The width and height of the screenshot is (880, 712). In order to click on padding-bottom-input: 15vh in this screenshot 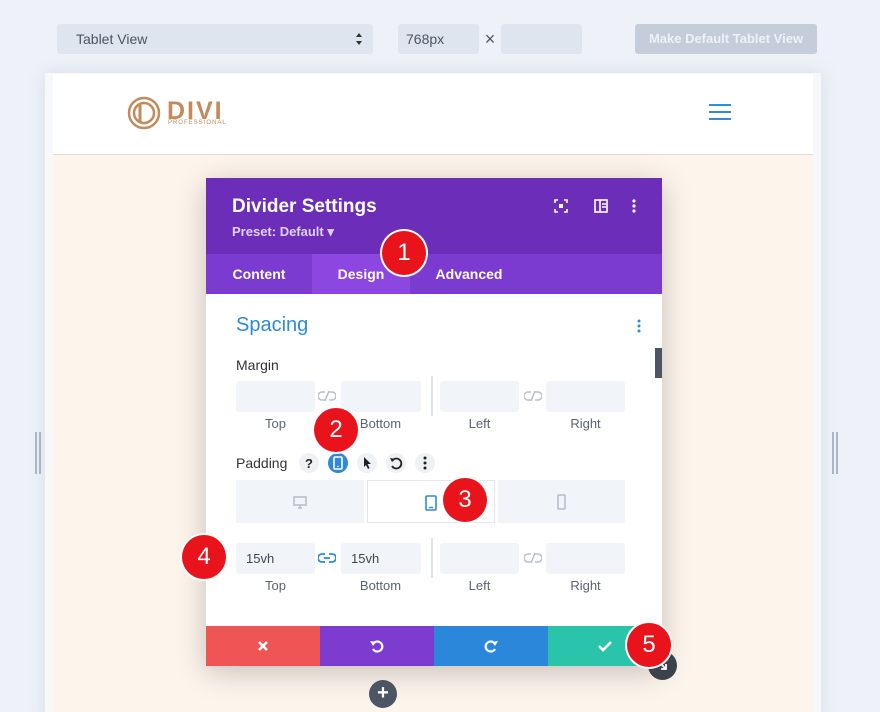, I will do `click(381, 558)`.